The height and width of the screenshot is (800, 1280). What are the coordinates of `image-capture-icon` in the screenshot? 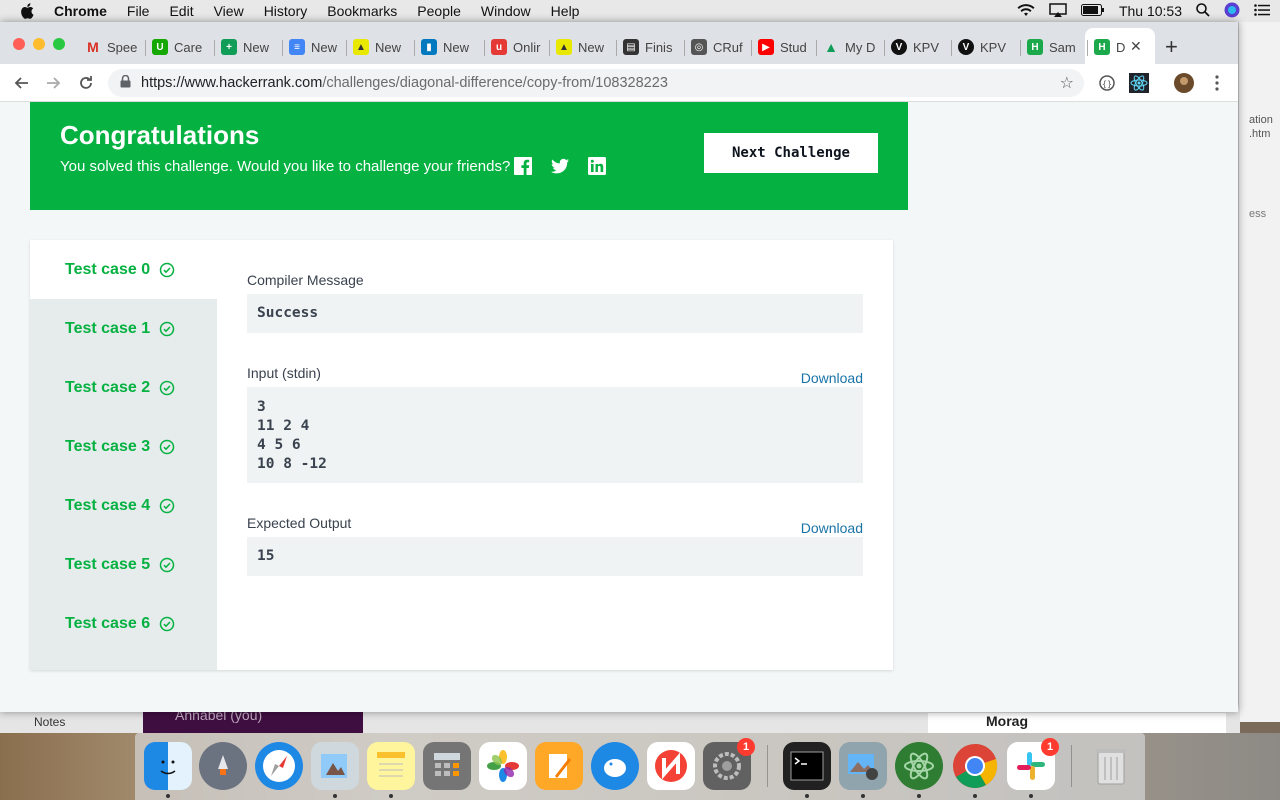 It's located at (863, 766).